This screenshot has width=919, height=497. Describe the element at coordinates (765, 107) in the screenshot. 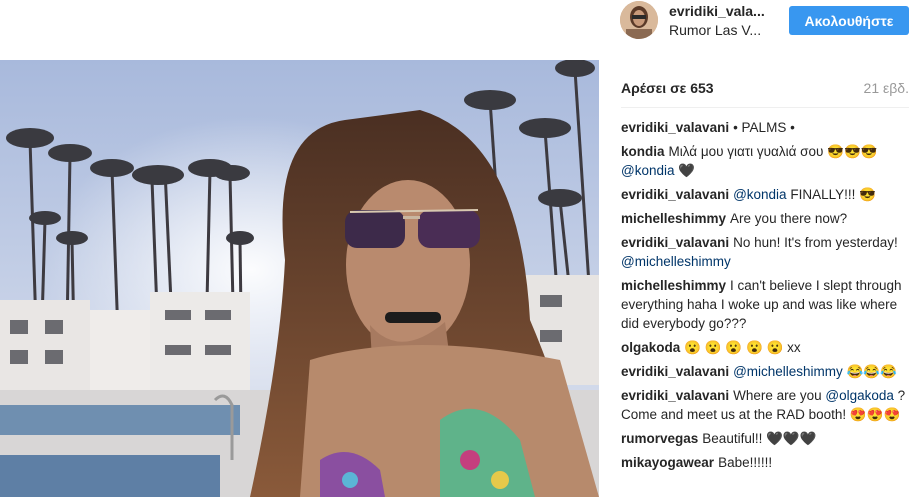

I see `divider` at that location.